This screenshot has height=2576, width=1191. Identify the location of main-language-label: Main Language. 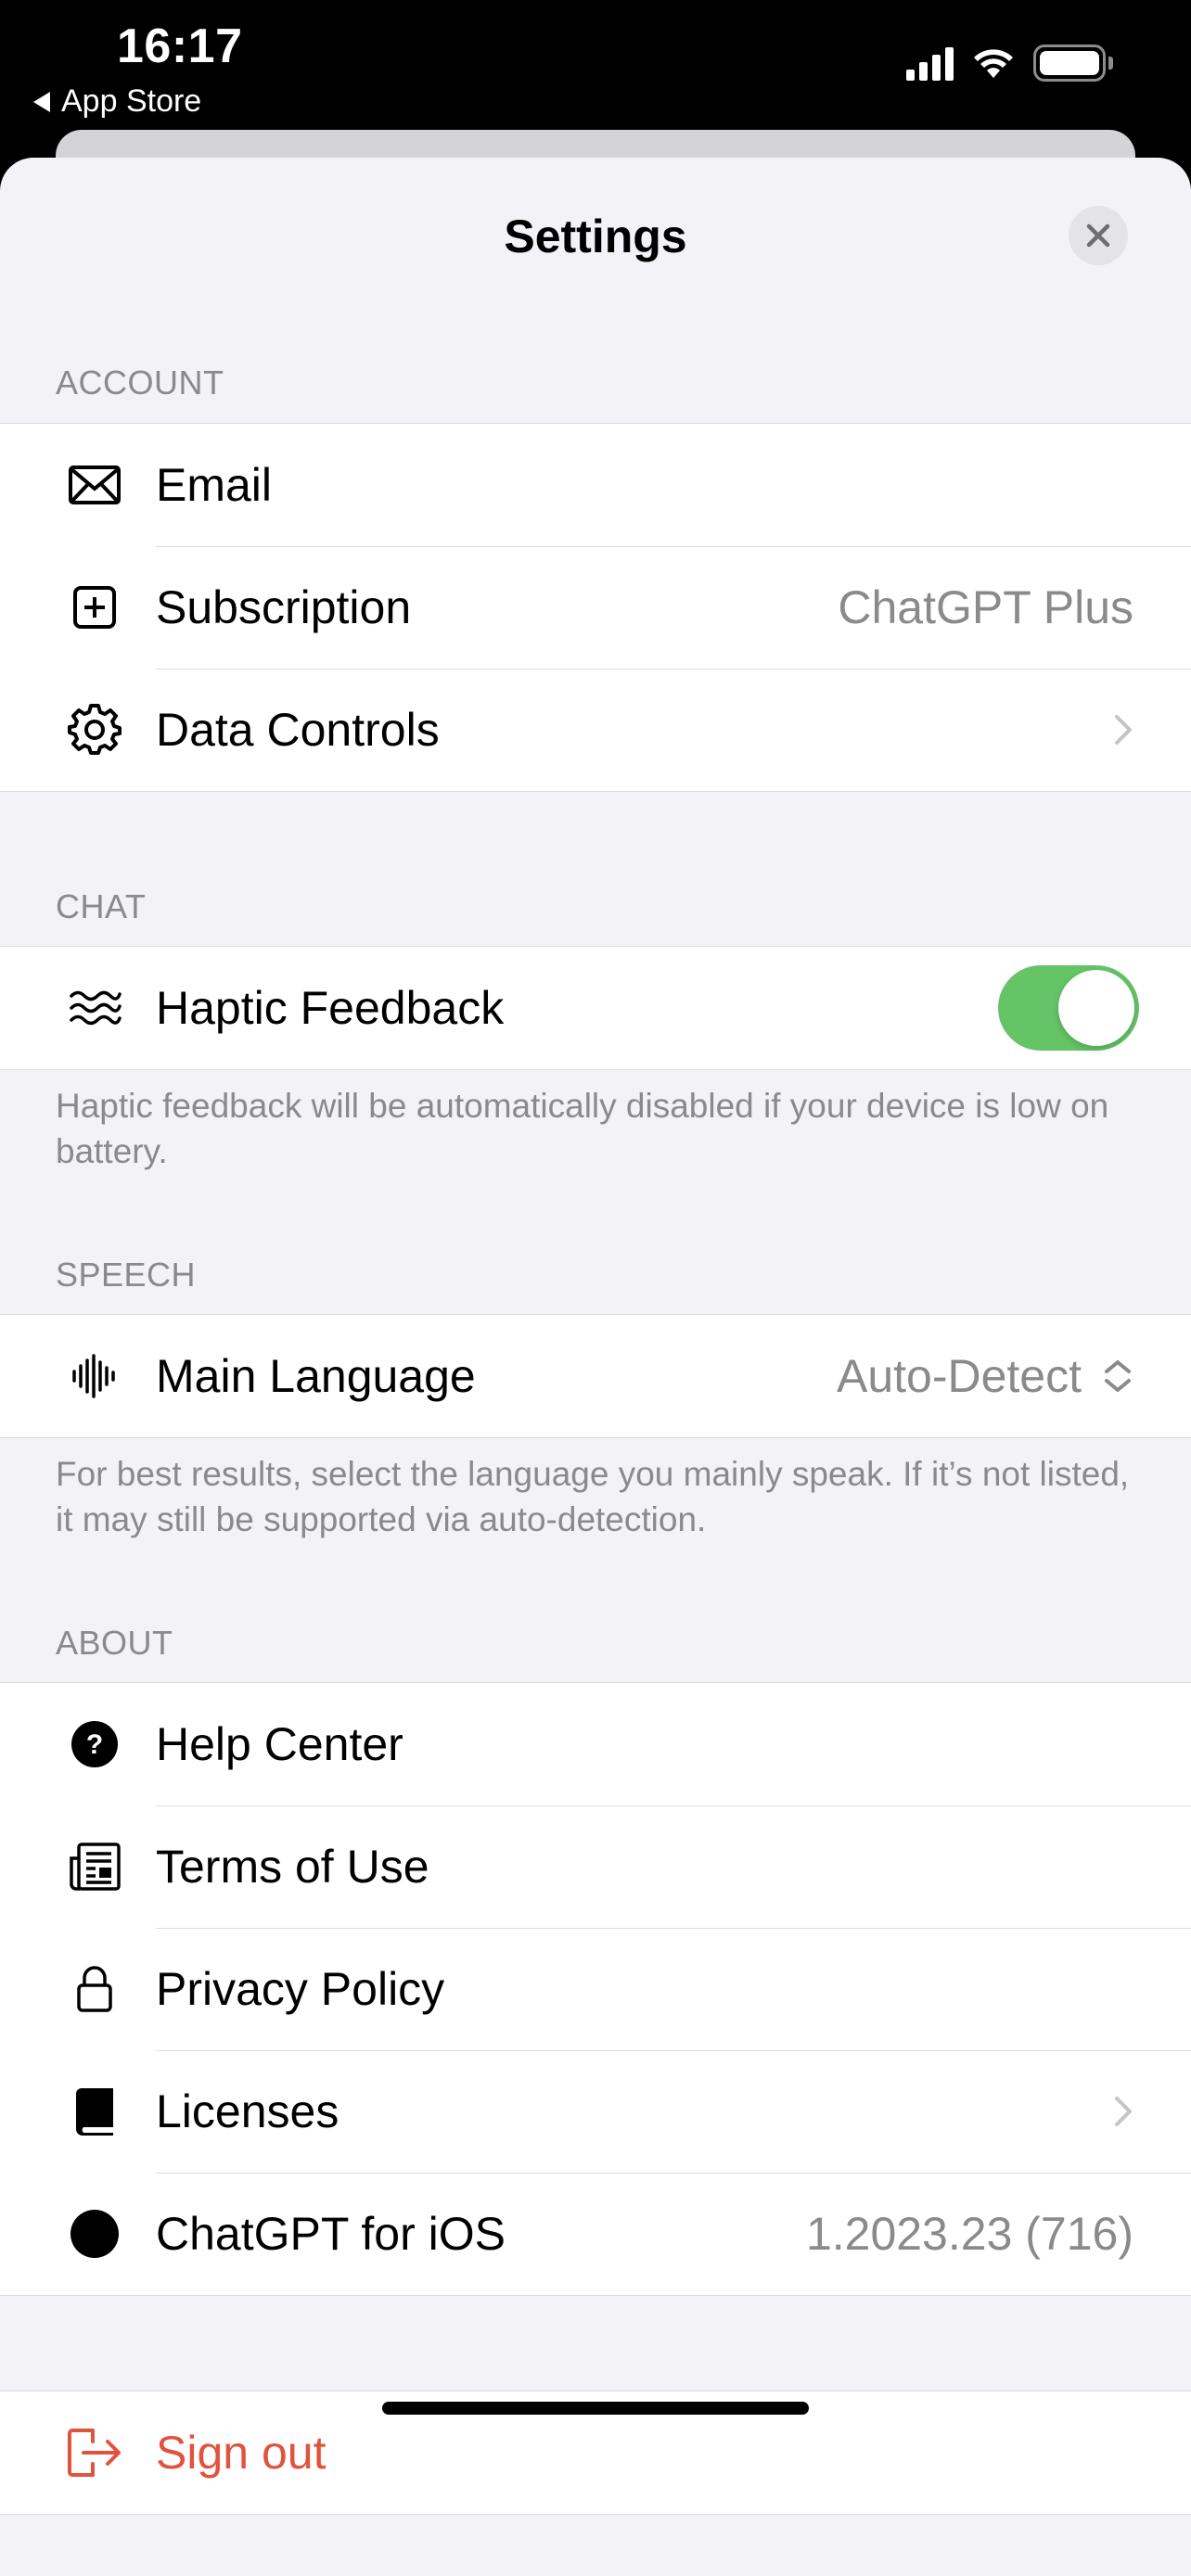
(316, 1376).